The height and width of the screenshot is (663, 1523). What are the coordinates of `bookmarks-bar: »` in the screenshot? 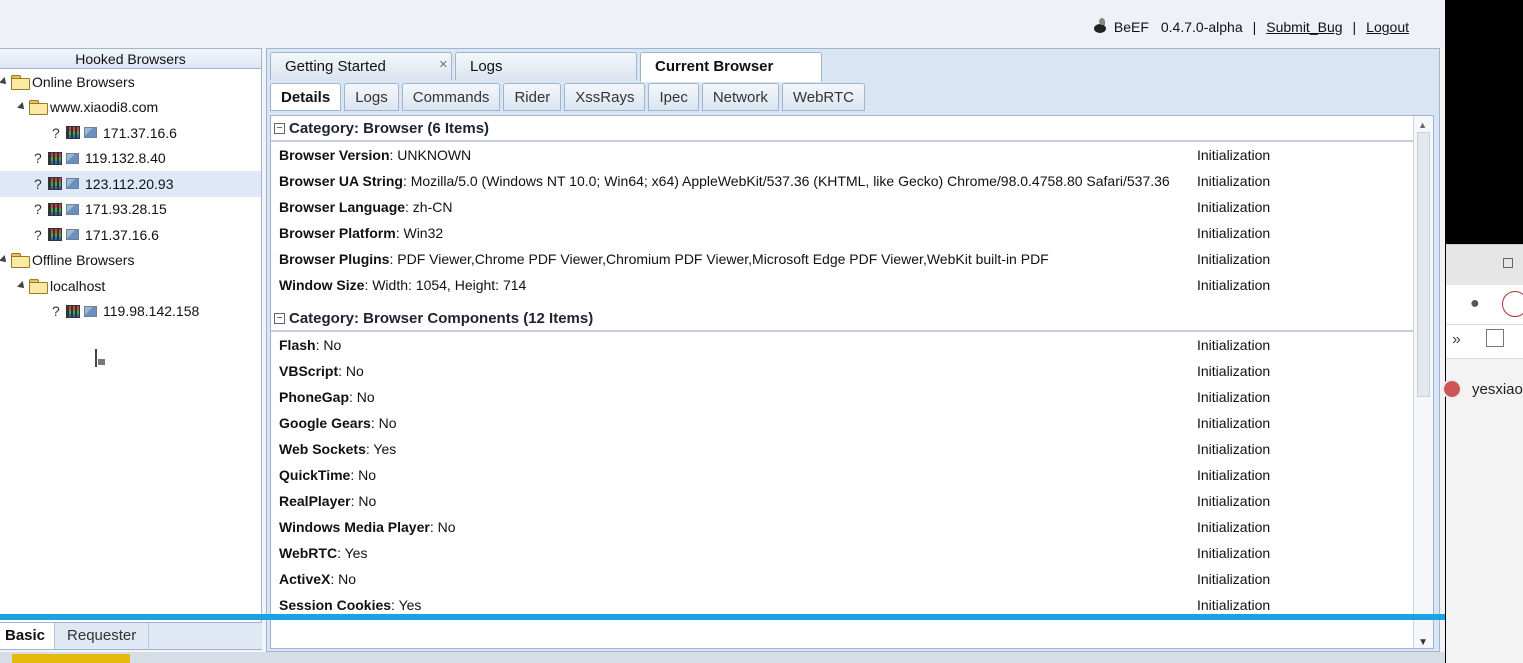 It's located at (1484, 342).